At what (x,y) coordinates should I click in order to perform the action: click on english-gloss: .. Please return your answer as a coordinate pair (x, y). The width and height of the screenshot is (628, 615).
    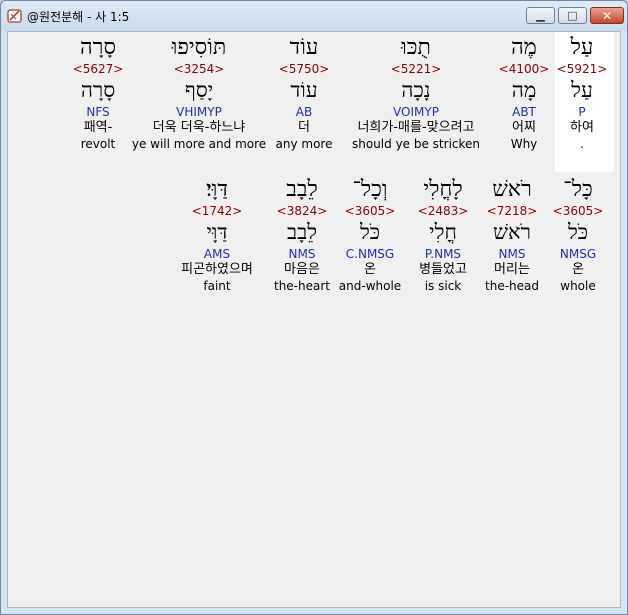
    Looking at the image, I should click on (582, 144).